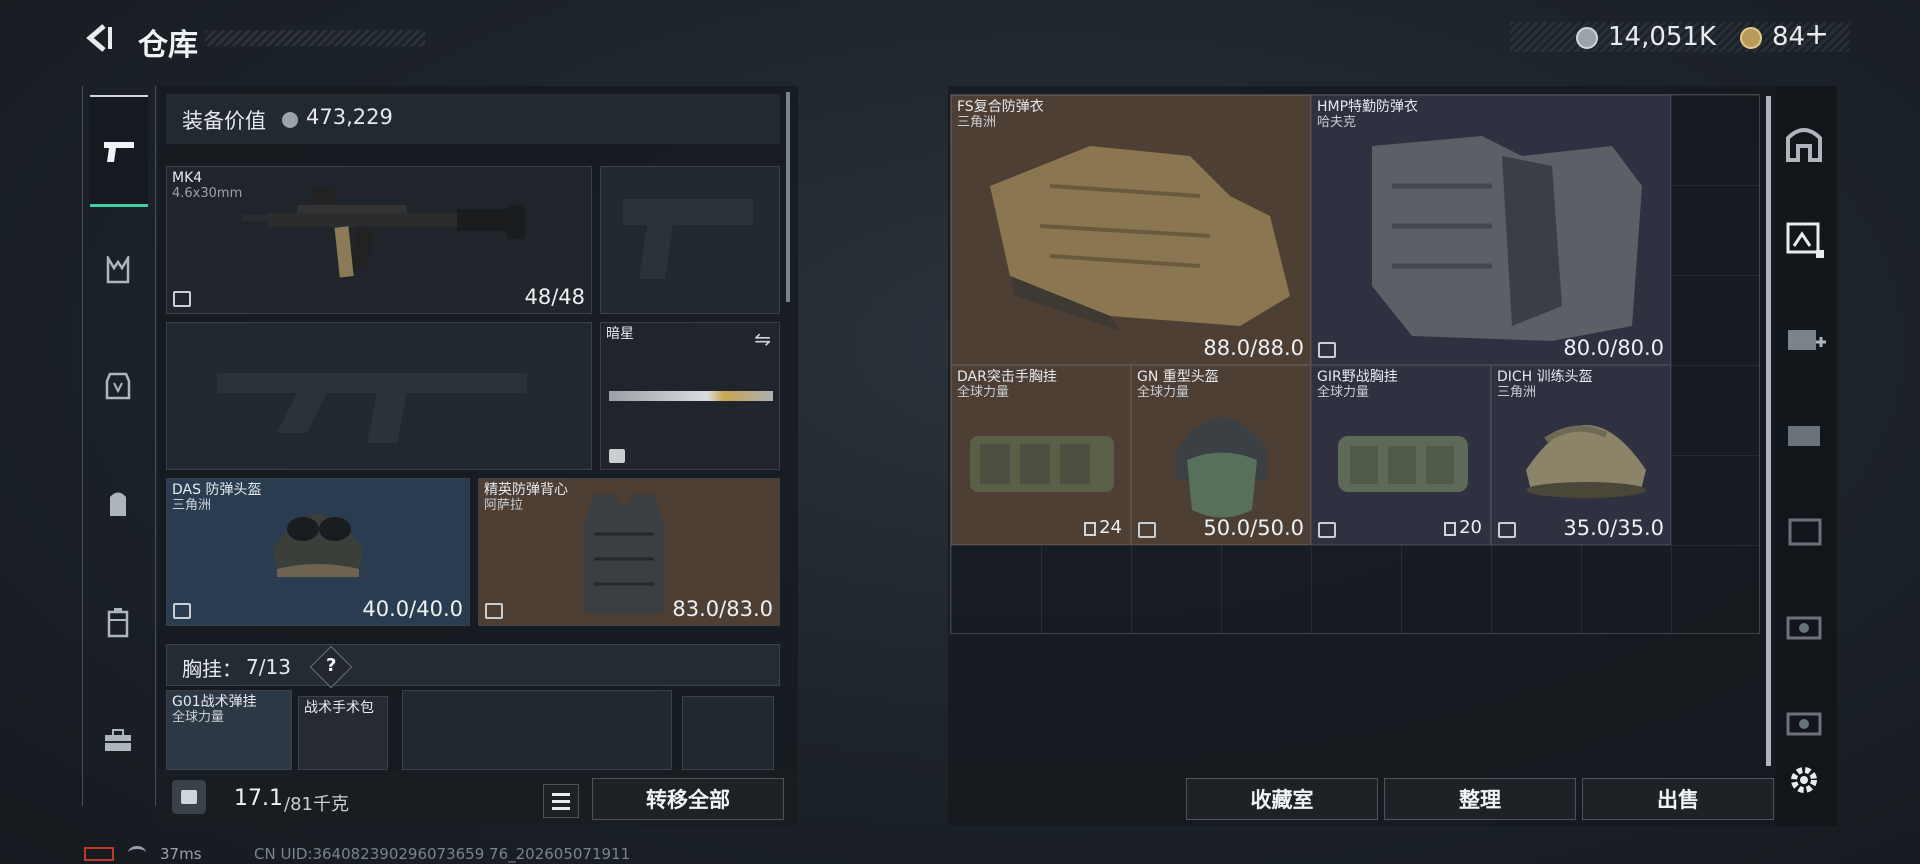  I want to click on primary-weapon-slot: MK4 4.6x30mm 48/48, so click(379, 240).